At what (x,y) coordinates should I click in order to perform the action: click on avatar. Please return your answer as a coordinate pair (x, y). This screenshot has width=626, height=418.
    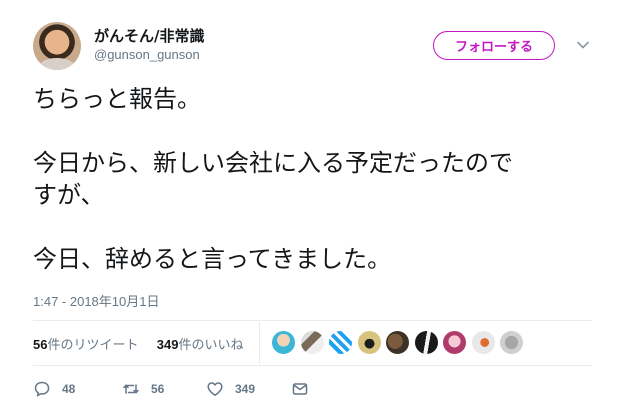
    Looking at the image, I should click on (57, 46).